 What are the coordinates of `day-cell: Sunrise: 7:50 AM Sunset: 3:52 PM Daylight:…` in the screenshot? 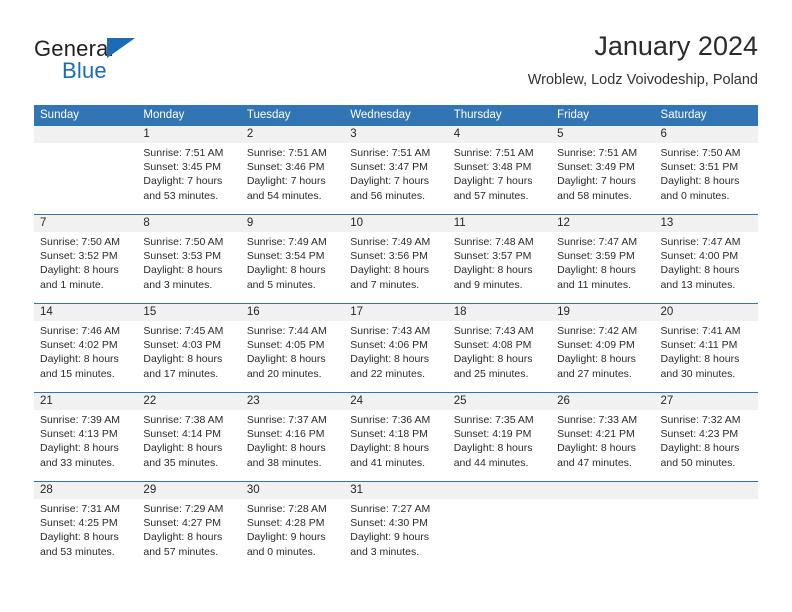 It's located at (85, 267).